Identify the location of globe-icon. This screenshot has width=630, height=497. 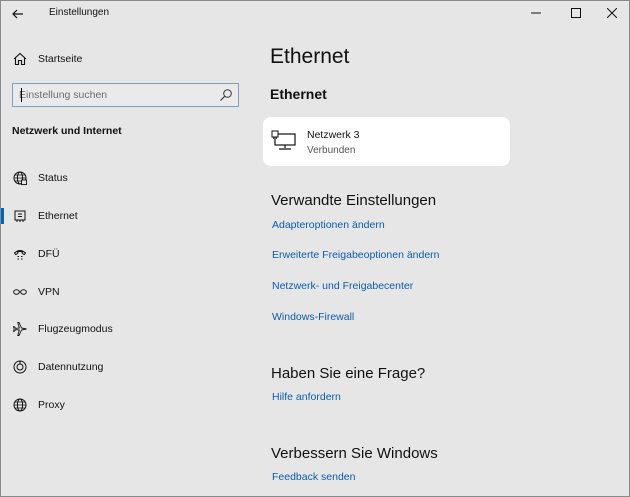
(20, 405).